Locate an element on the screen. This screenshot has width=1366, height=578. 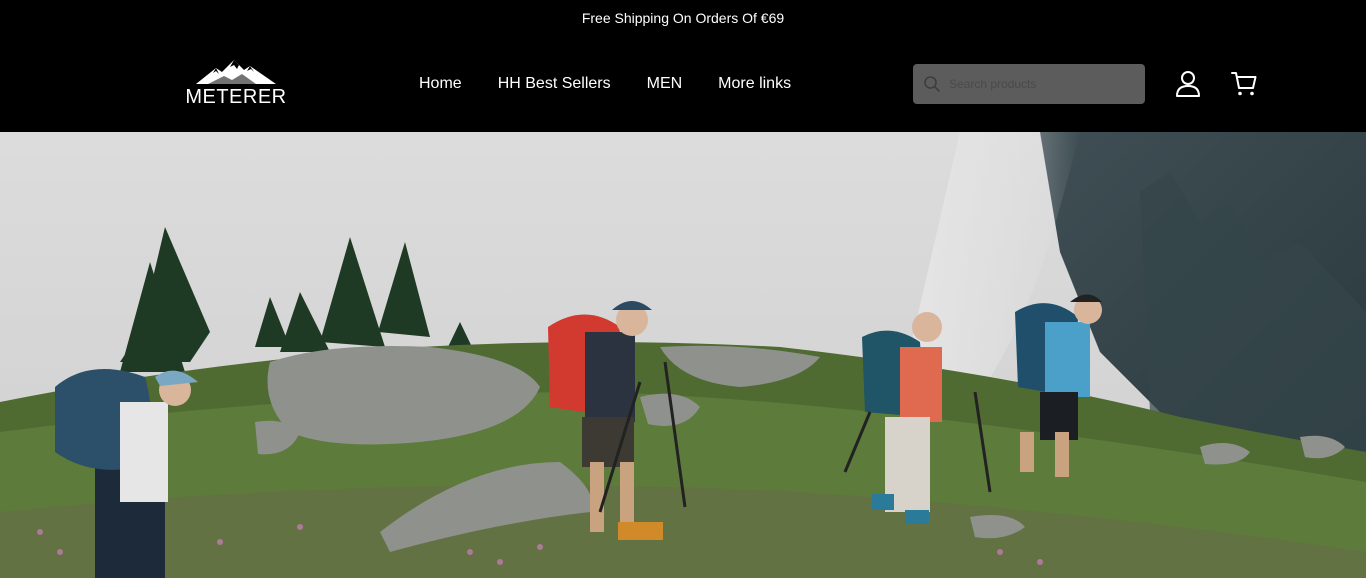
cart-icon is located at coordinates (1244, 84).